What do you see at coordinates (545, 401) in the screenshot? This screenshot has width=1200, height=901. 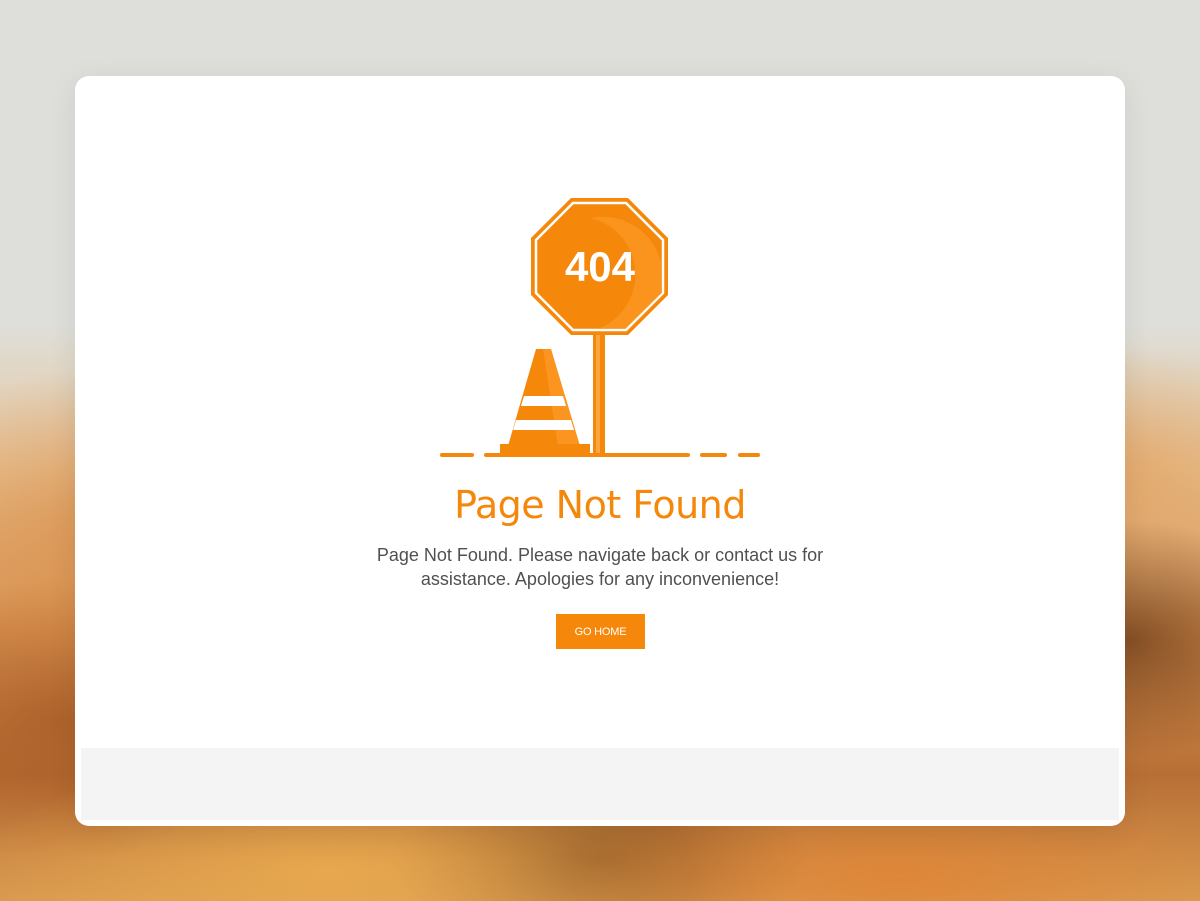 I see `traffic-cone-icon` at bounding box center [545, 401].